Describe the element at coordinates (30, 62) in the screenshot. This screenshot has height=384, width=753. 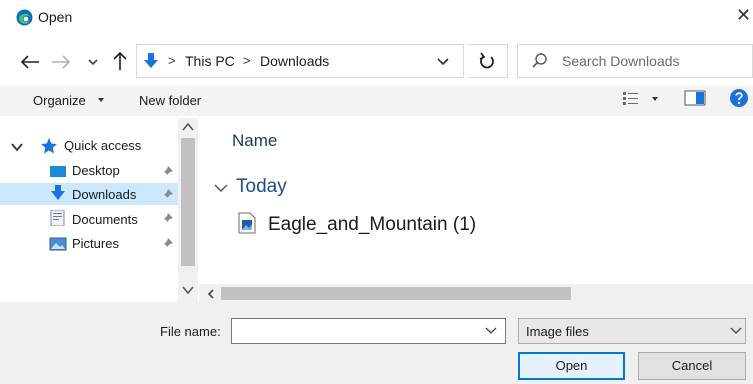
I see `back-arrow-icon` at that location.